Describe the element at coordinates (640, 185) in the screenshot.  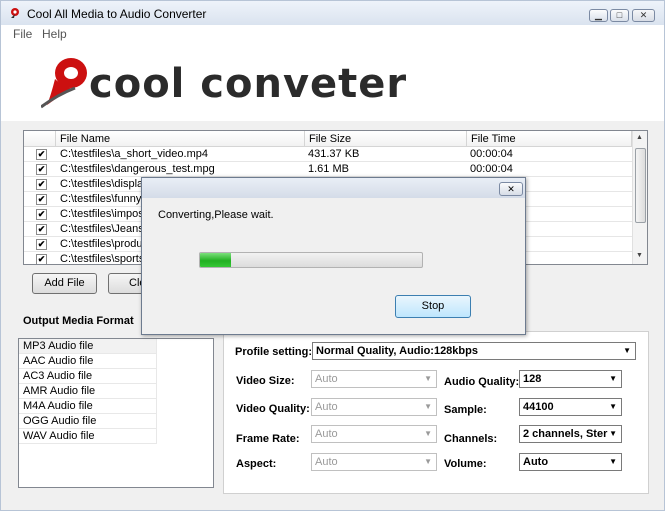
I see `scroll-thumb` at that location.